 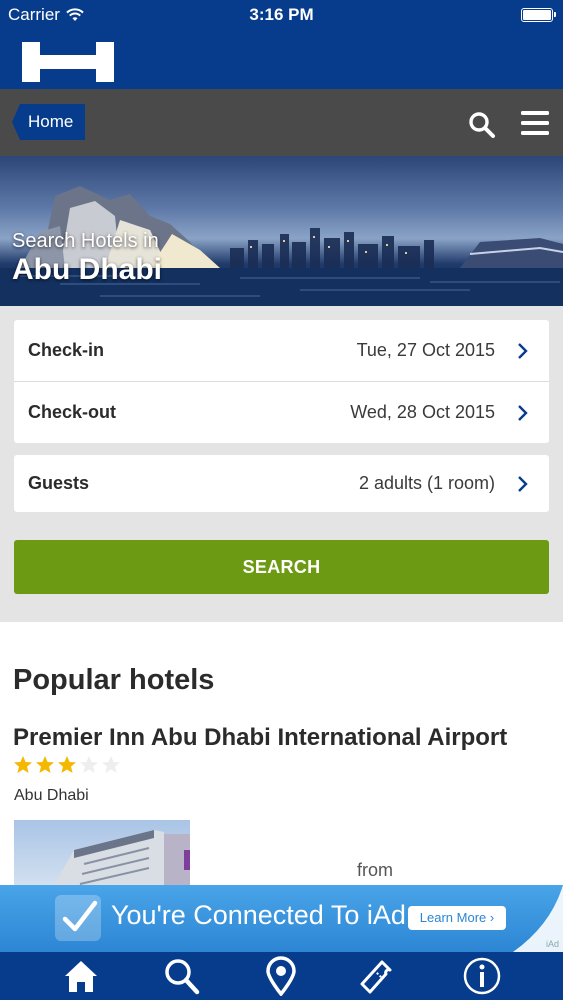 What do you see at coordinates (114, 680) in the screenshot?
I see `section-title: Popular hotels` at bounding box center [114, 680].